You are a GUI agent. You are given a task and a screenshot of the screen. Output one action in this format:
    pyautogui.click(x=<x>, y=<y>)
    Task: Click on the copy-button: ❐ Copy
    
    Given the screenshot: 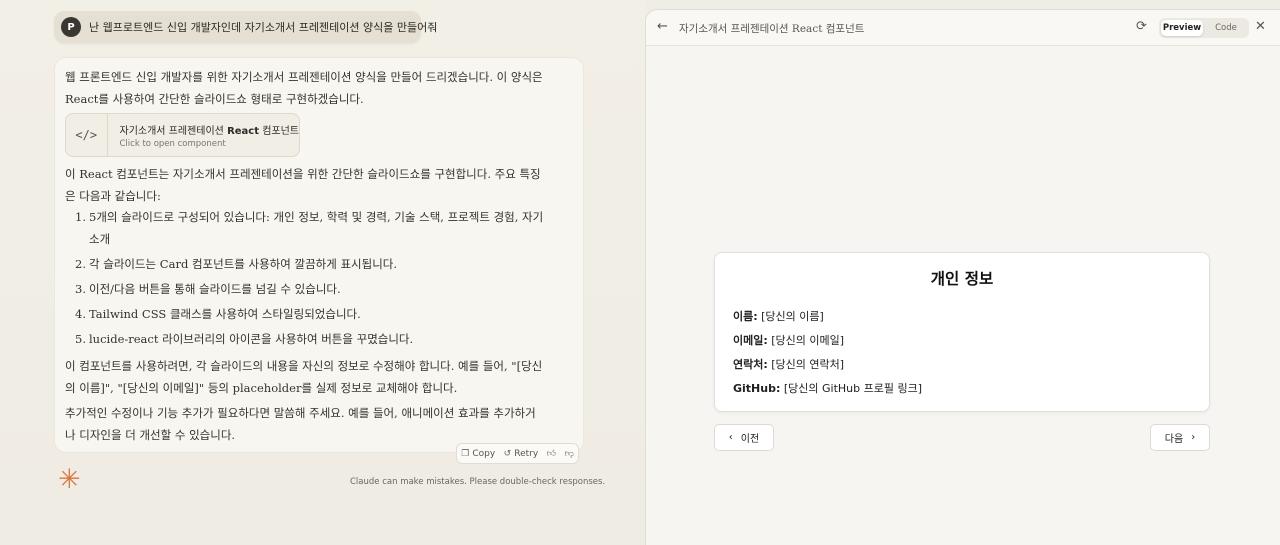 What is the action you would take?
    pyautogui.click(x=478, y=454)
    